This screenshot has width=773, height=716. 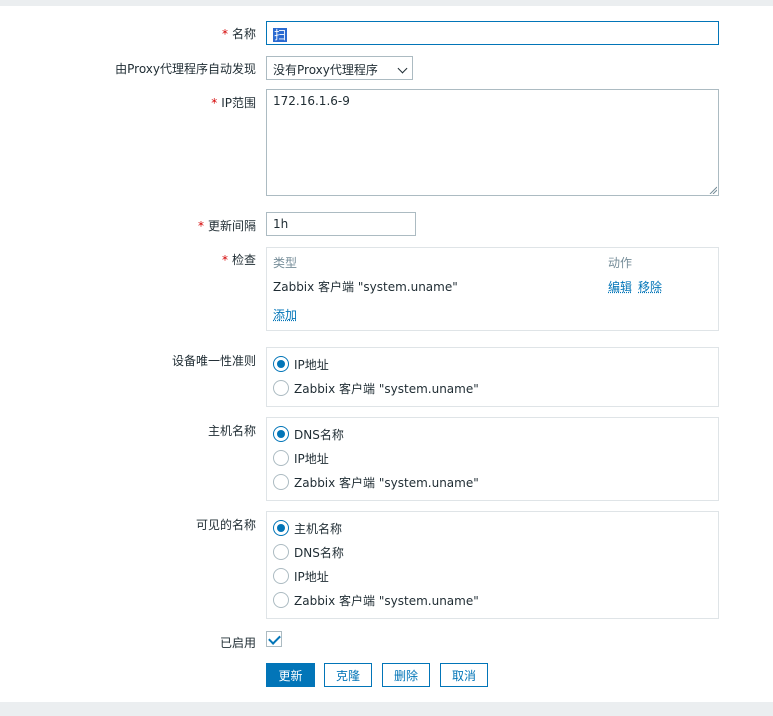 What do you see at coordinates (339, 68) in the screenshot?
I see `proxy-select: 没有Proxy代理程序` at bounding box center [339, 68].